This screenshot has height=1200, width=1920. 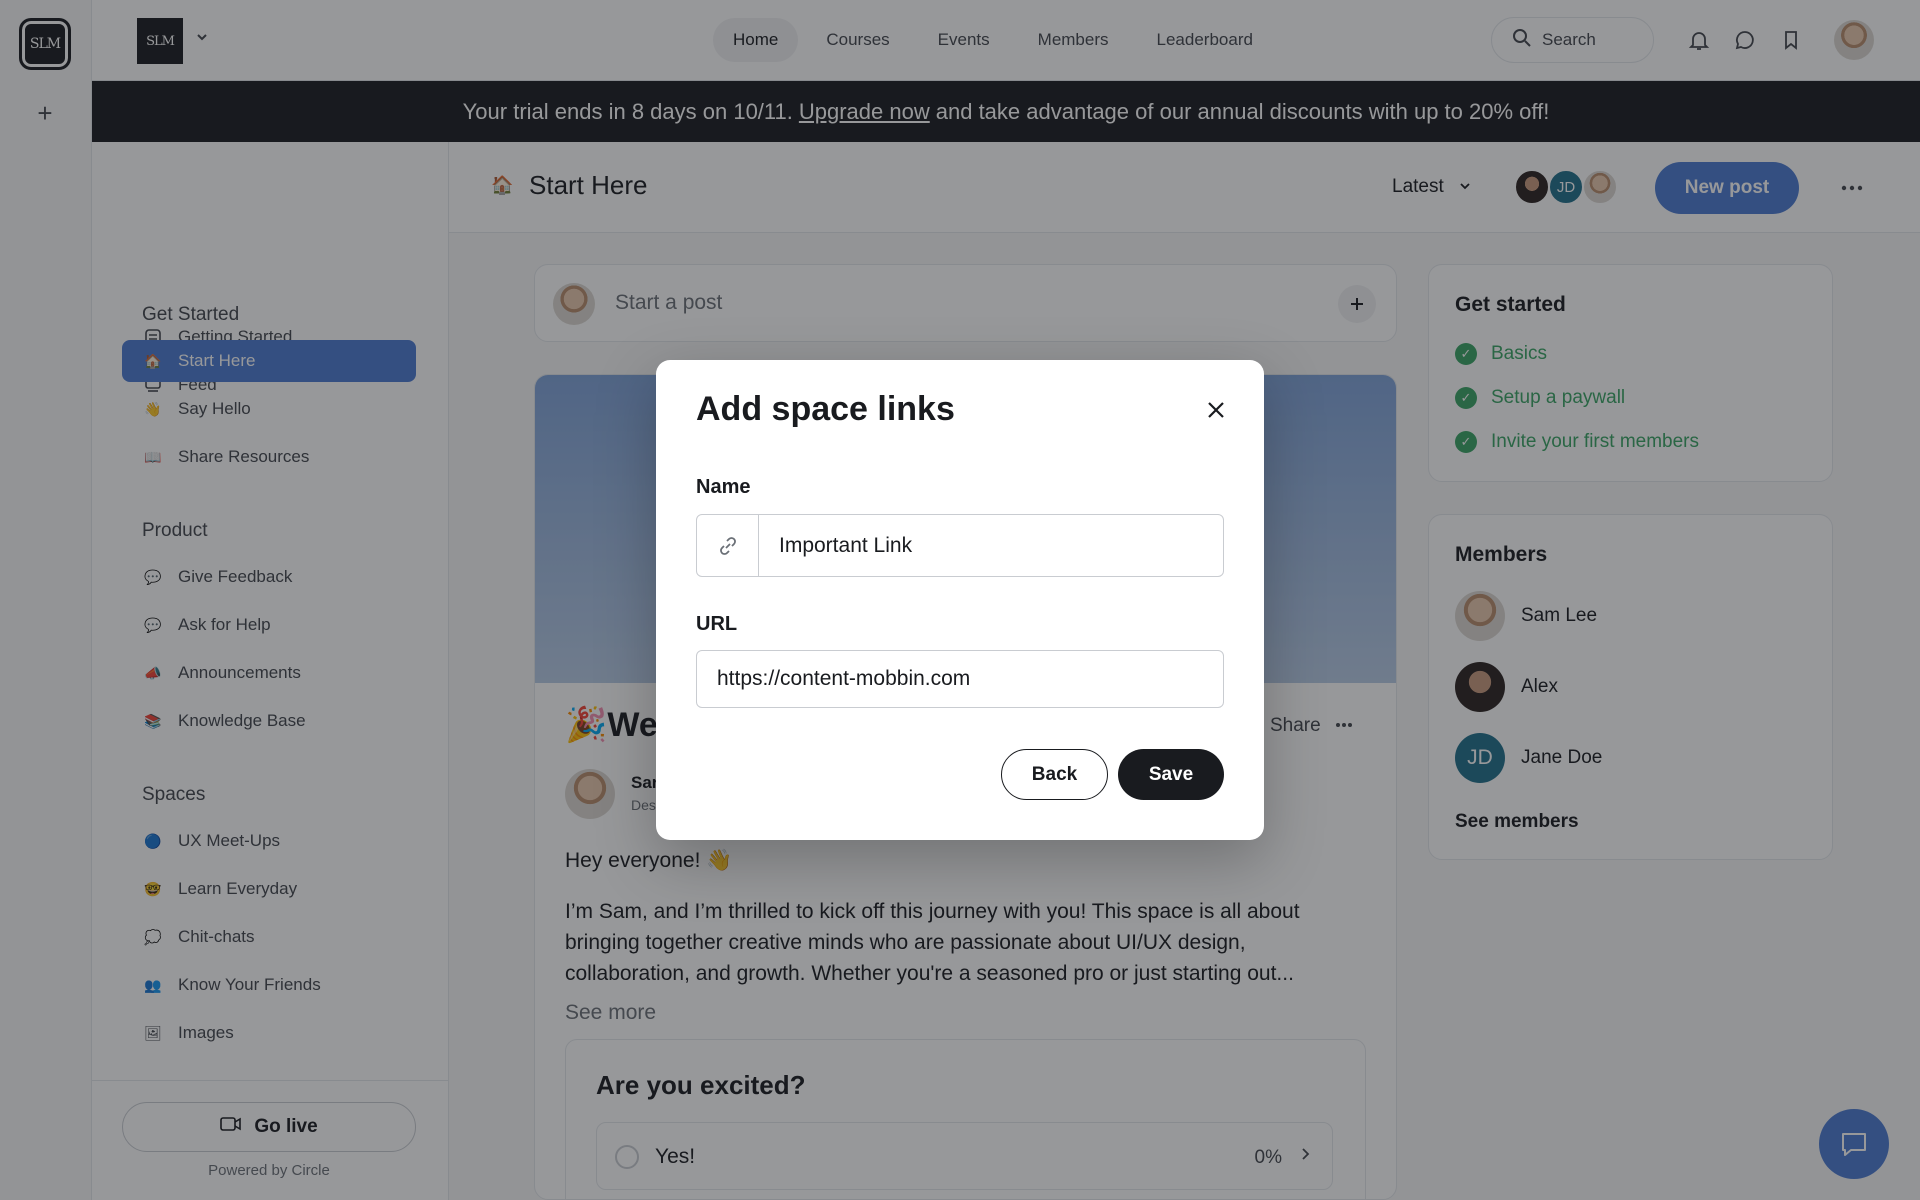 What do you see at coordinates (1216, 410) in the screenshot?
I see `close-icon` at bounding box center [1216, 410].